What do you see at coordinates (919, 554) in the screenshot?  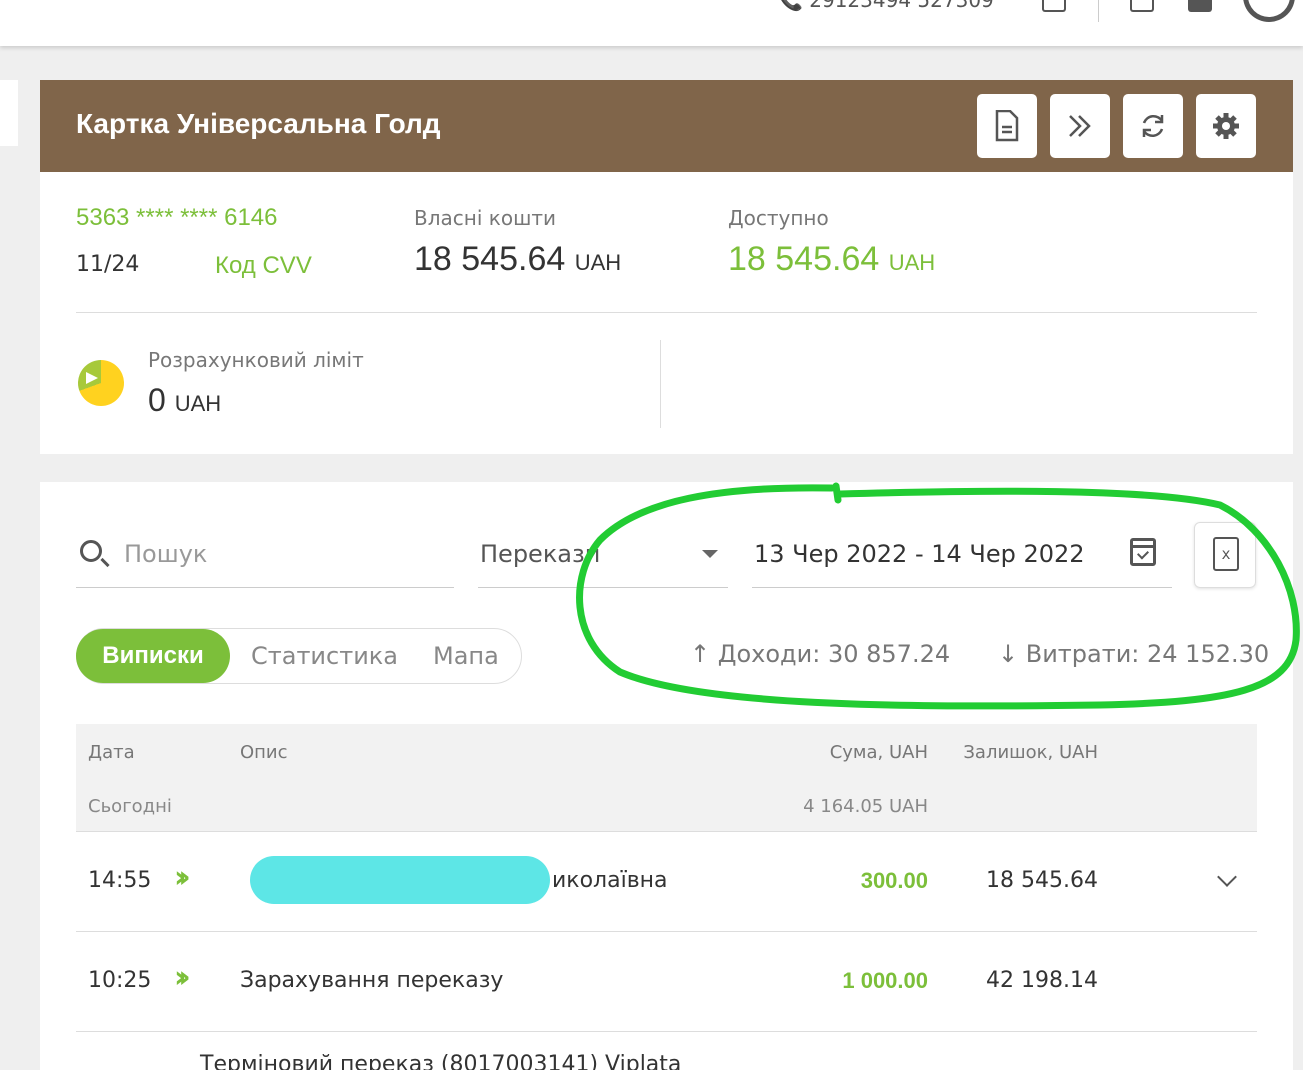 I see `date-range-value: 13 Чер 2022 - 14 Чер 2022` at bounding box center [919, 554].